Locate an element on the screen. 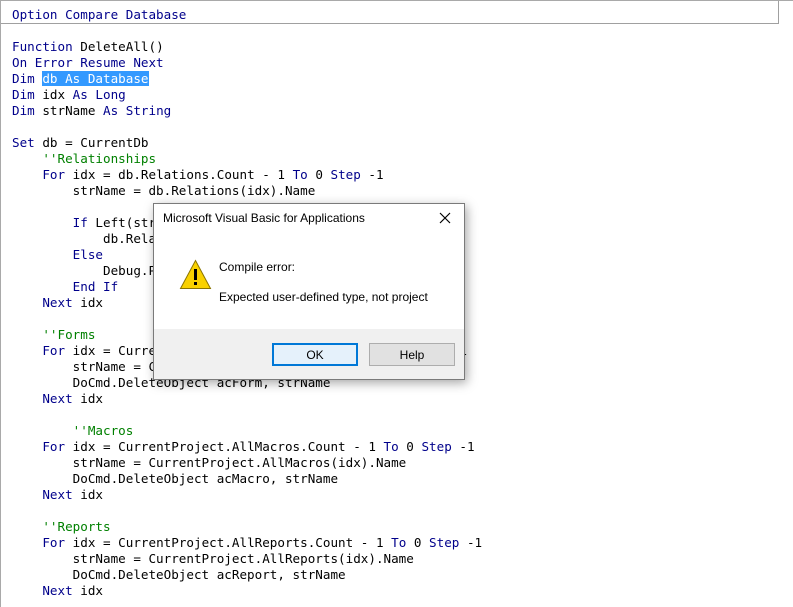 The height and width of the screenshot is (607, 793). ok-button: OK is located at coordinates (315, 354).